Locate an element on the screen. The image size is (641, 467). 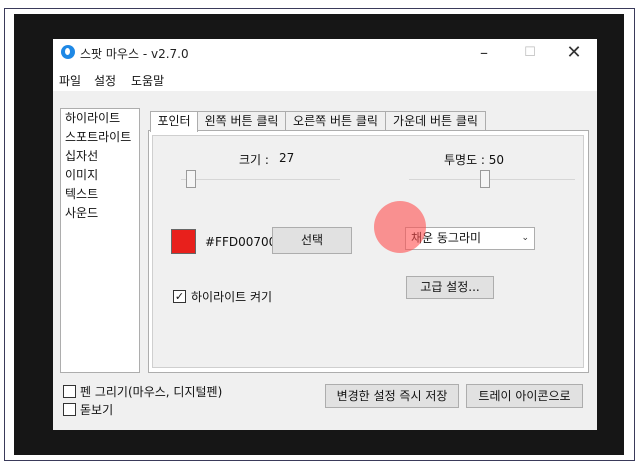
tray-icon-button: 트레이 아이콘으로 is located at coordinates (524, 396).